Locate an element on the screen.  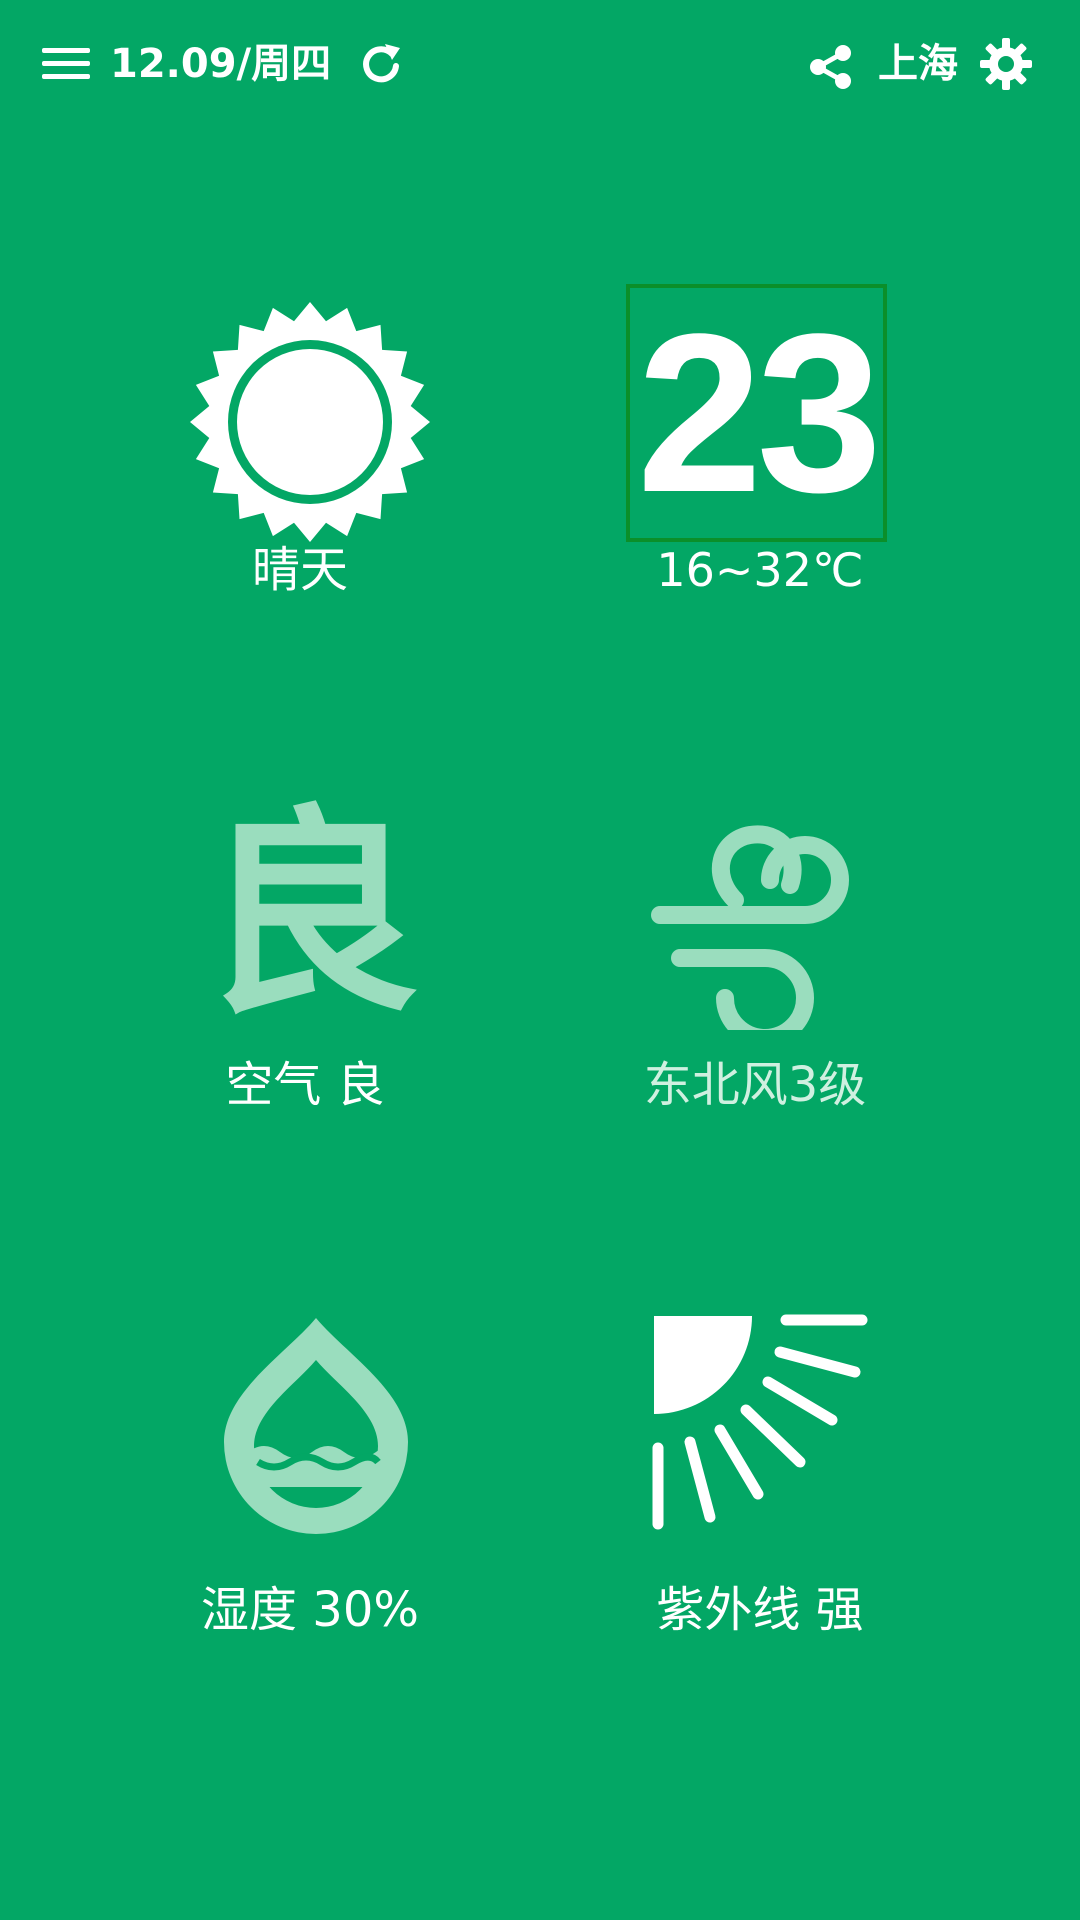
temperature-range-label: 16~32℃ is located at coordinates (760, 570).